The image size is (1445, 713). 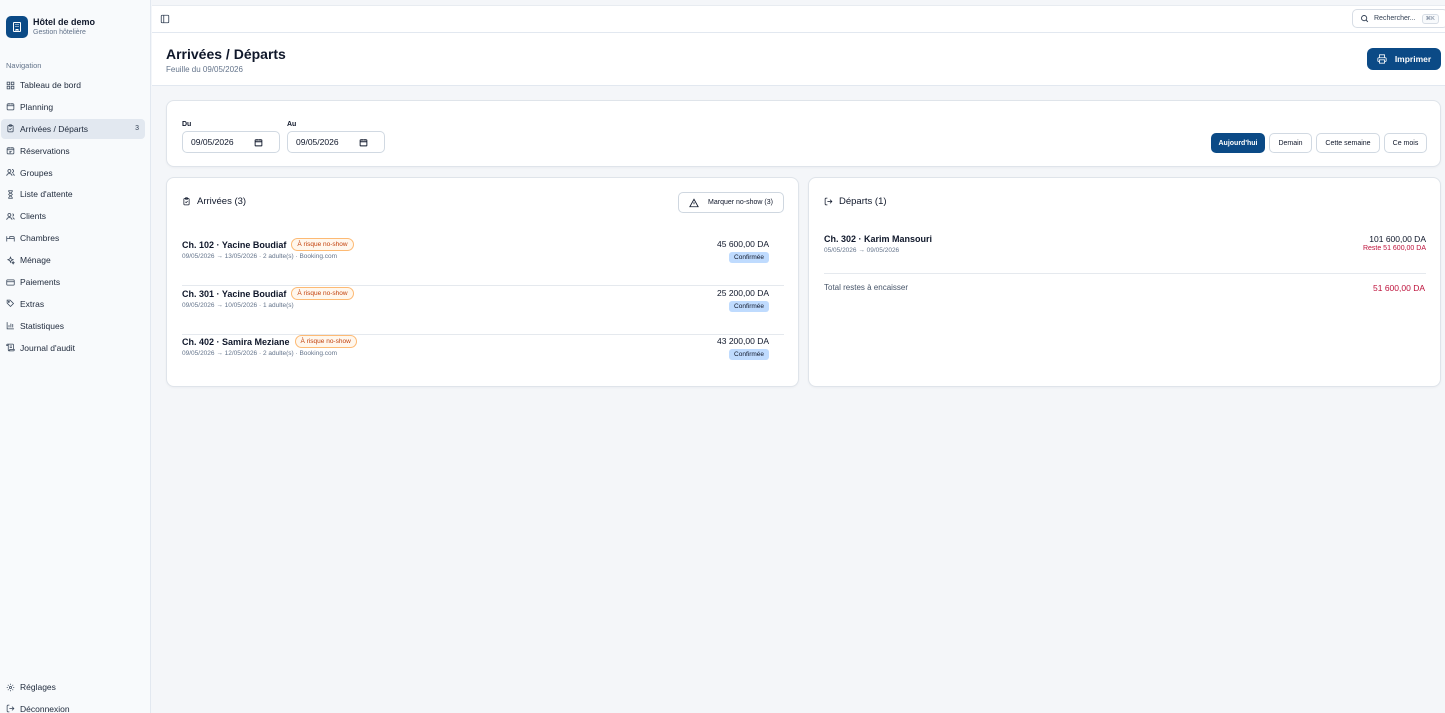 What do you see at coordinates (46, 194) in the screenshot?
I see `sidebar-item-label: Liste d'attente` at bounding box center [46, 194].